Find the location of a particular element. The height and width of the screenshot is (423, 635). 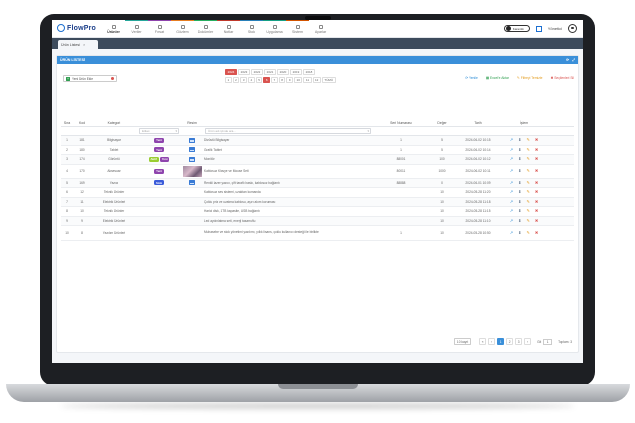

nav-item-ayarlar: Ayarlar is located at coordinates (320, 29).